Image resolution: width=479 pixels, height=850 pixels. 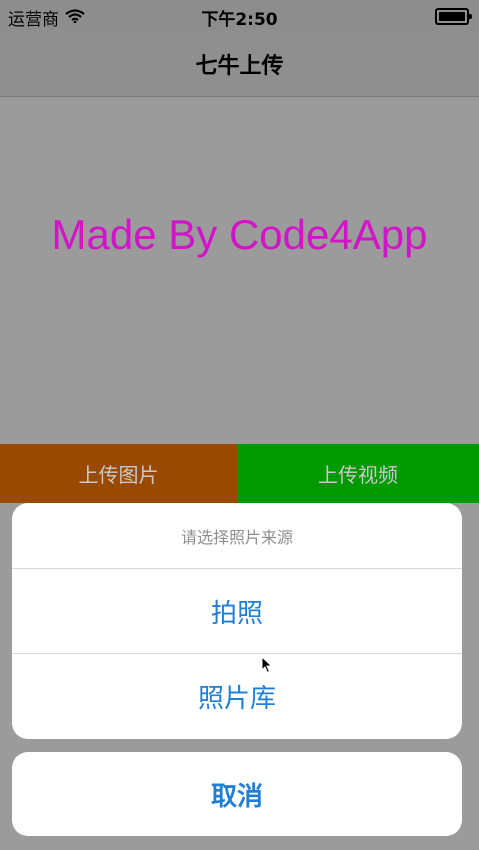 What do you see at coordinates (239, 234) in the screenshot?
I see `watermark-text: Made By Code4App` at bounding box center [239, 234].